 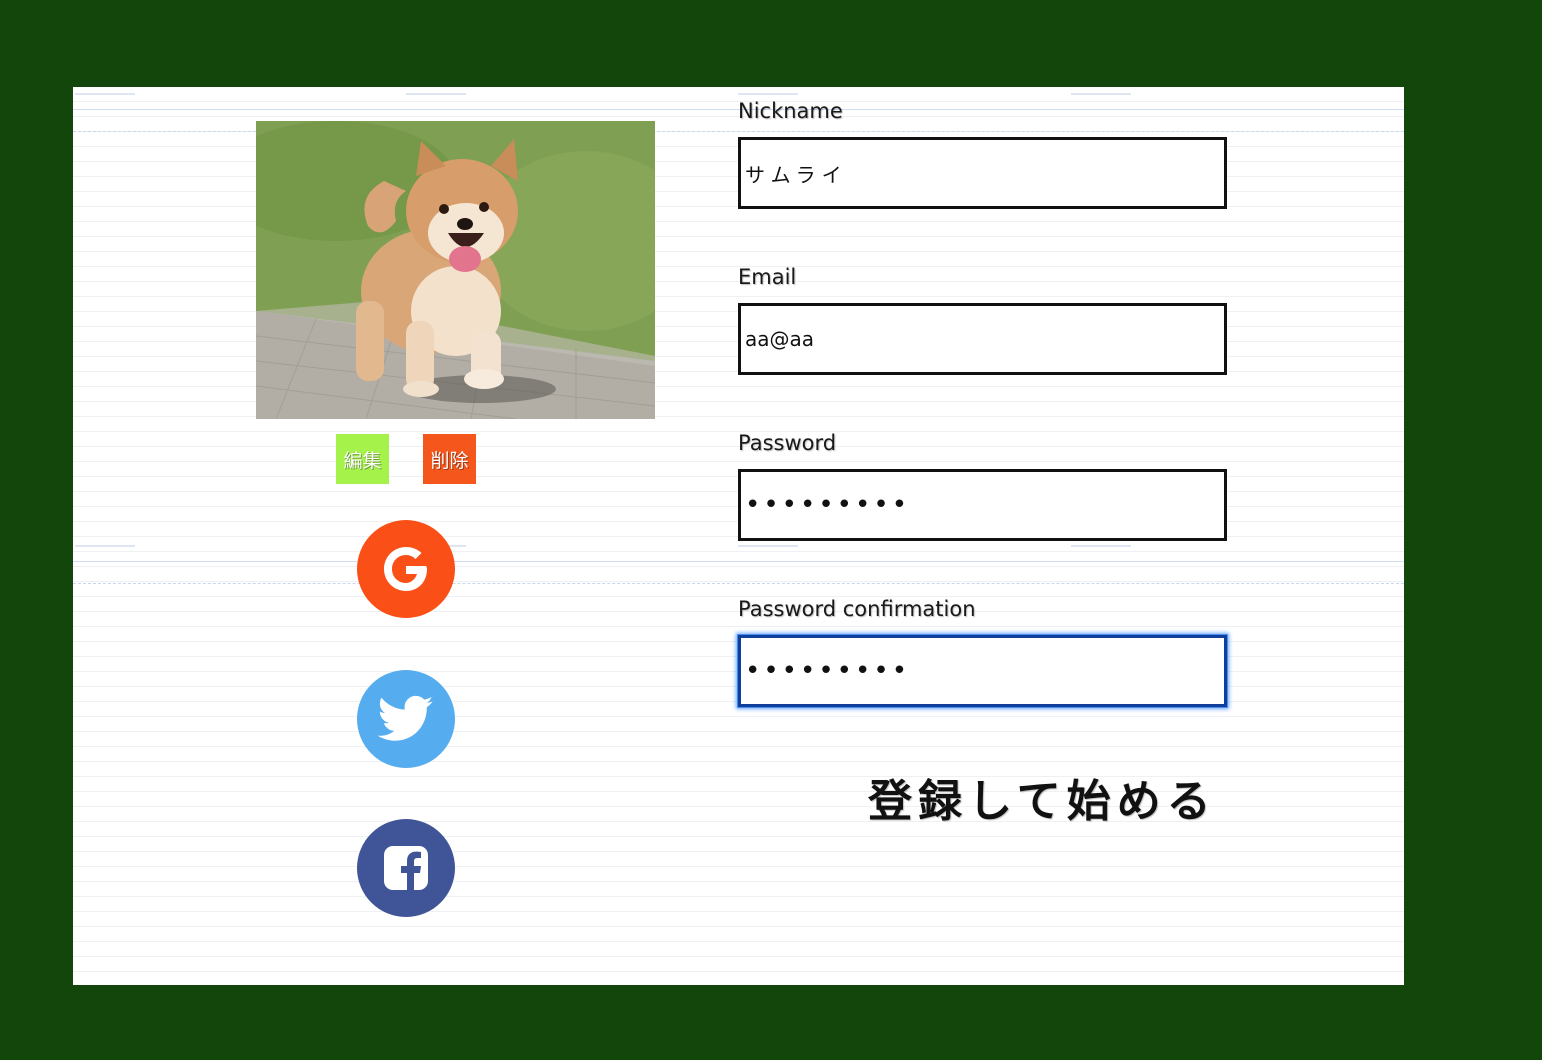 What do you see at coordinates (449, 459) in the screenshot?
I see `delete-button: 削除` at bounding box center [449, 459].